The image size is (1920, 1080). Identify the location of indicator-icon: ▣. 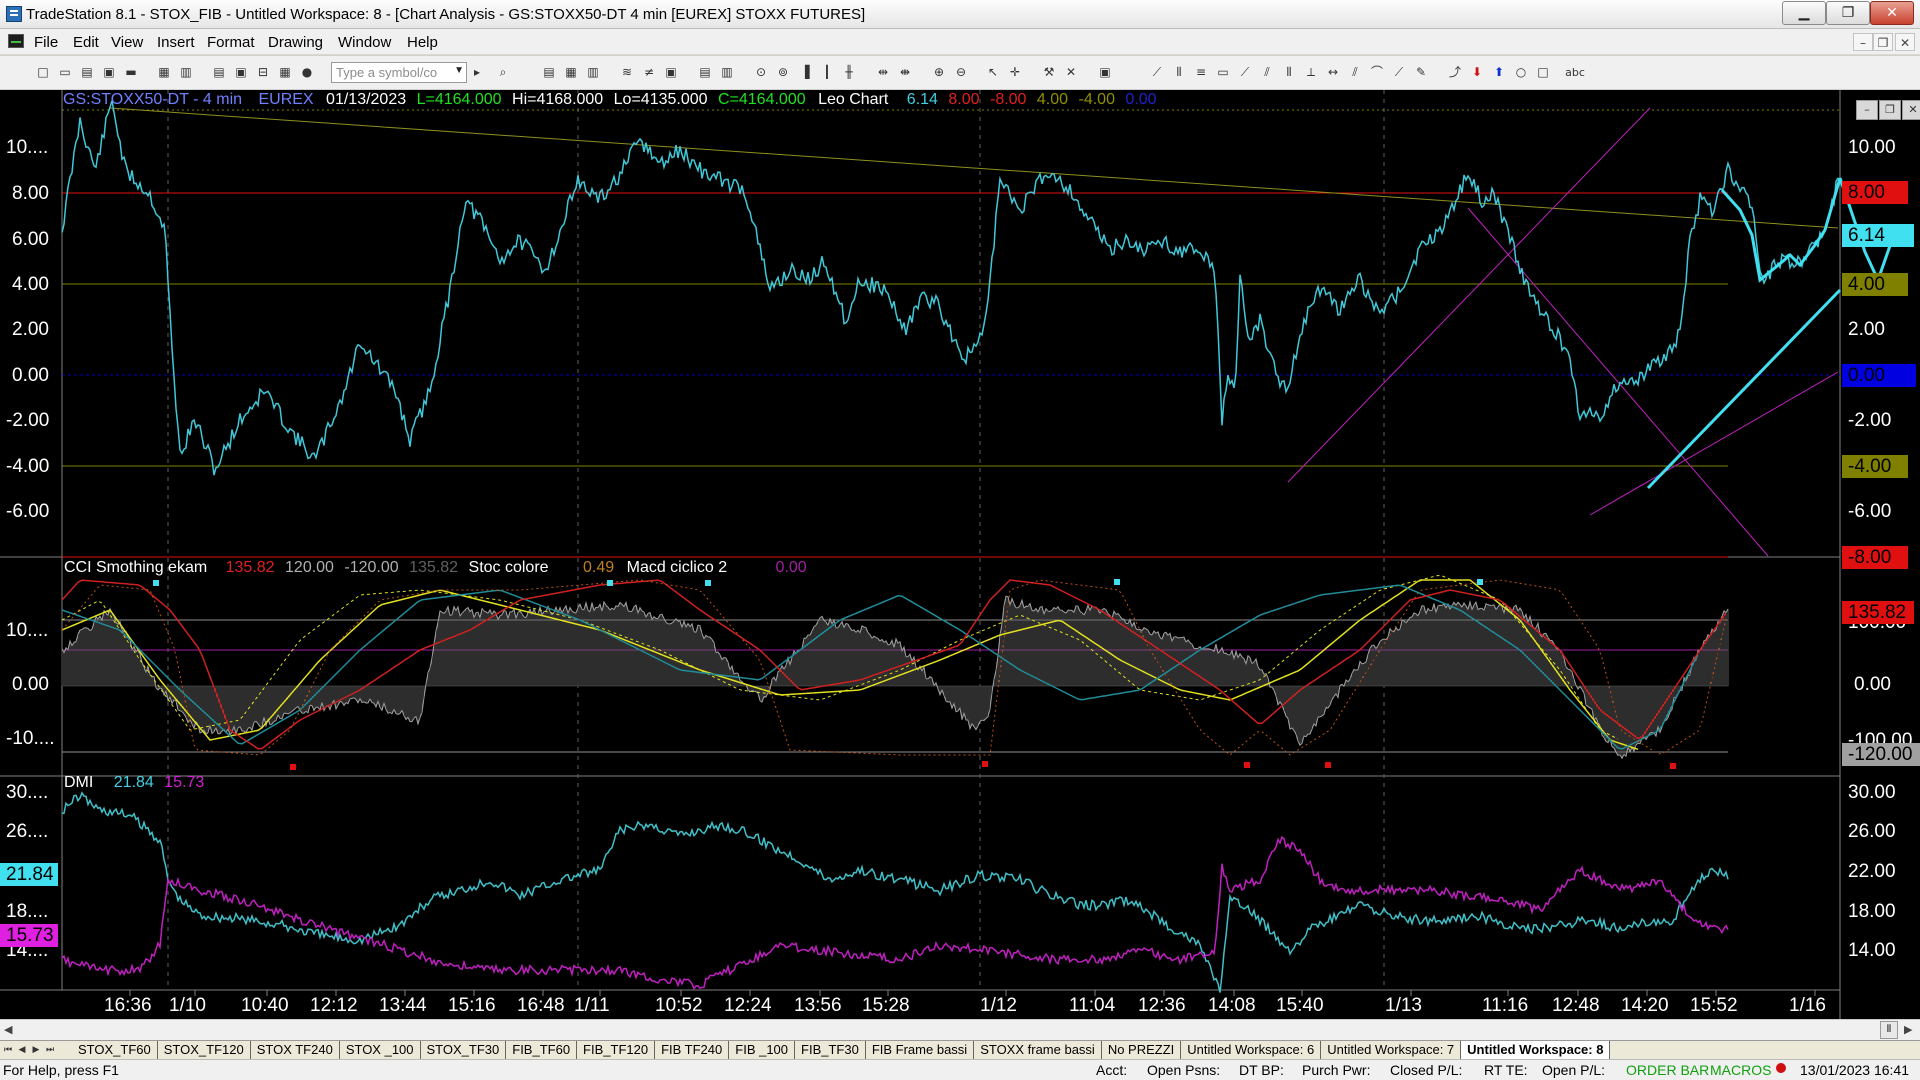
(671, 72).